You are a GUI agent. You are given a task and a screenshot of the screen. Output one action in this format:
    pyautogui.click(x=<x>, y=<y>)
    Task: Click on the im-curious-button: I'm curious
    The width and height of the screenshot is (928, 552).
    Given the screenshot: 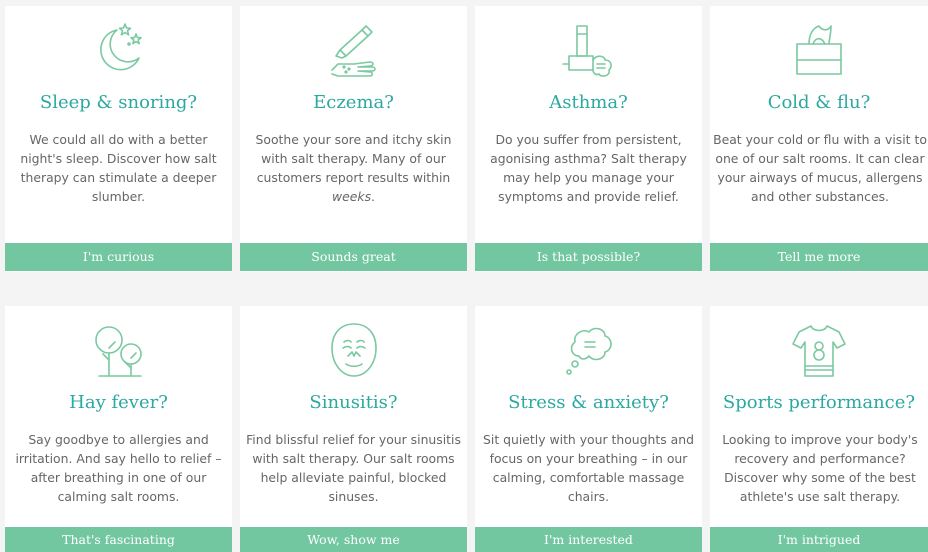 What is the action you would take?
    pyautogui.click(x=118, y=257)
    